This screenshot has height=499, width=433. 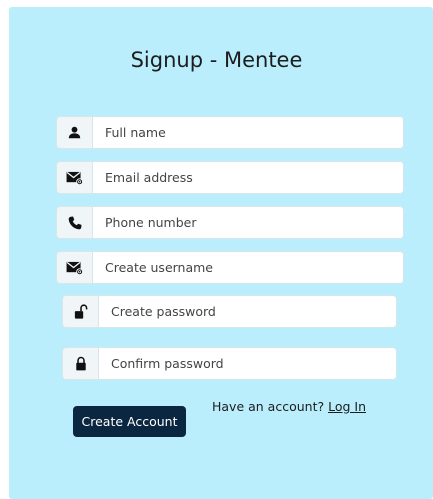 I want to click on lock-icon, so click(x=80, y=363).